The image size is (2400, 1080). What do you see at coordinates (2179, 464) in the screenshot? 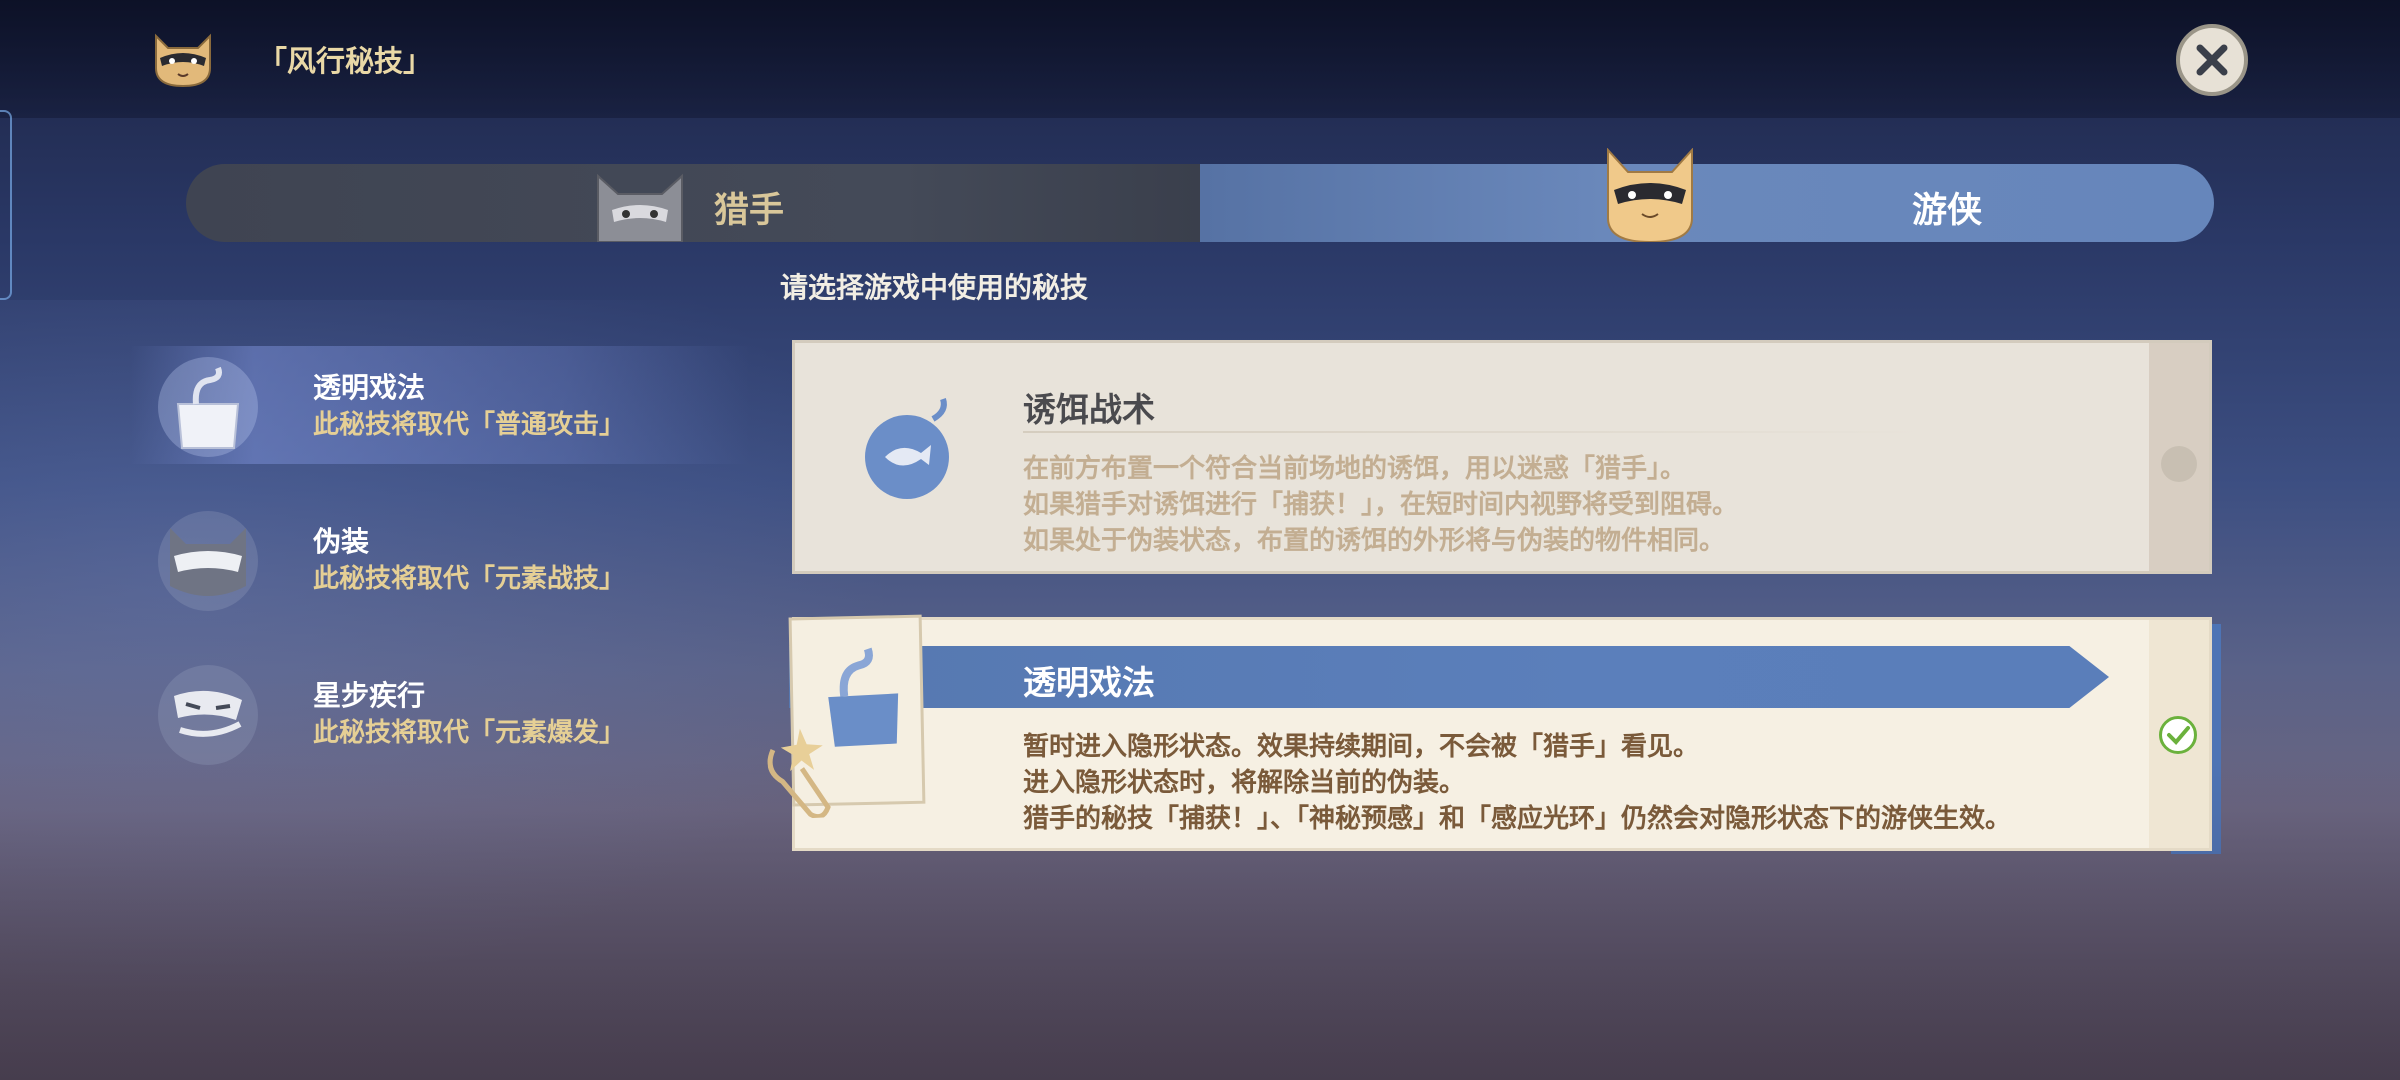
I see `radio-unchecked` at bounding box center [2179, 464].